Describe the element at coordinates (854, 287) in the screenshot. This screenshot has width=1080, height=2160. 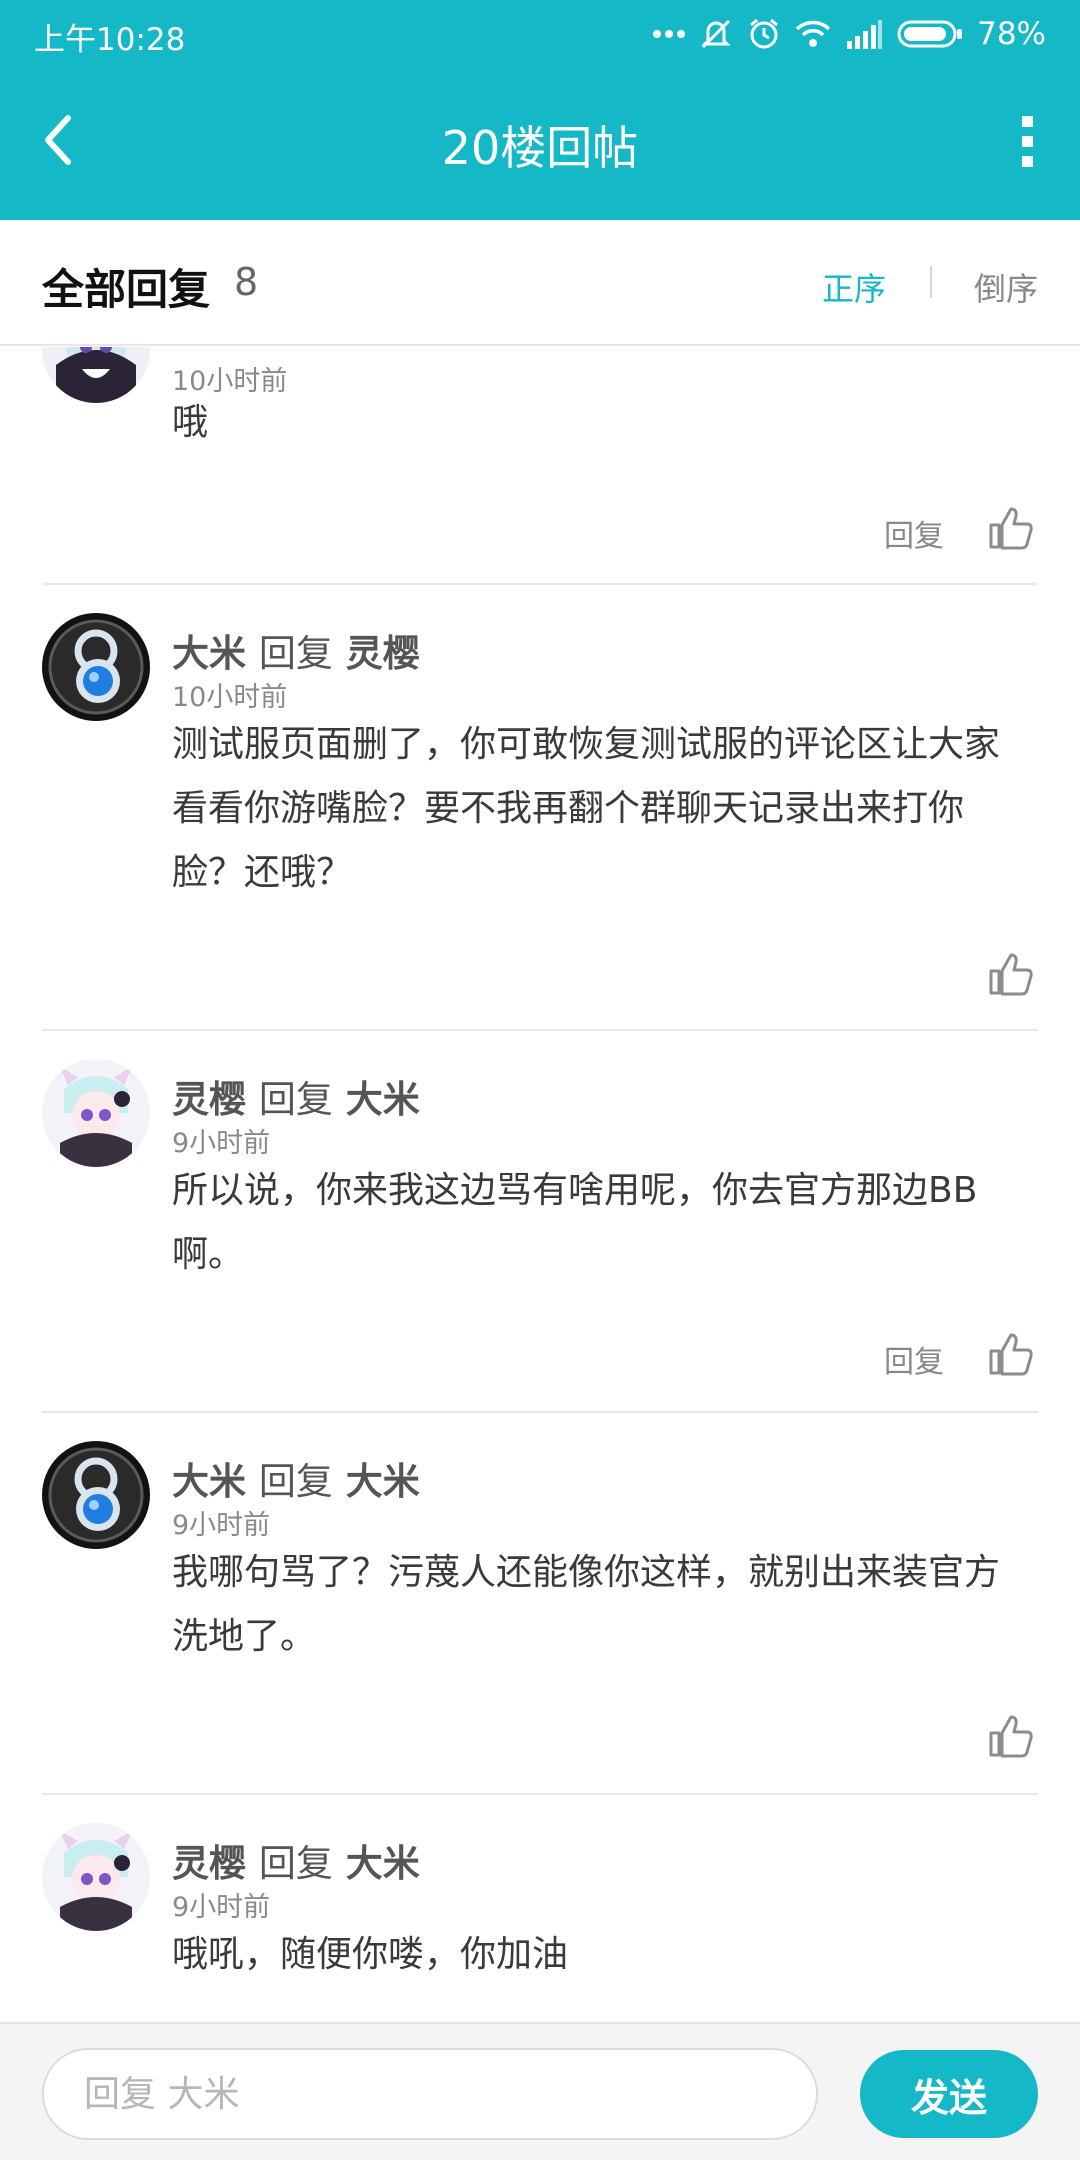
I see `sort-ascending-tab: 正序` at that location.